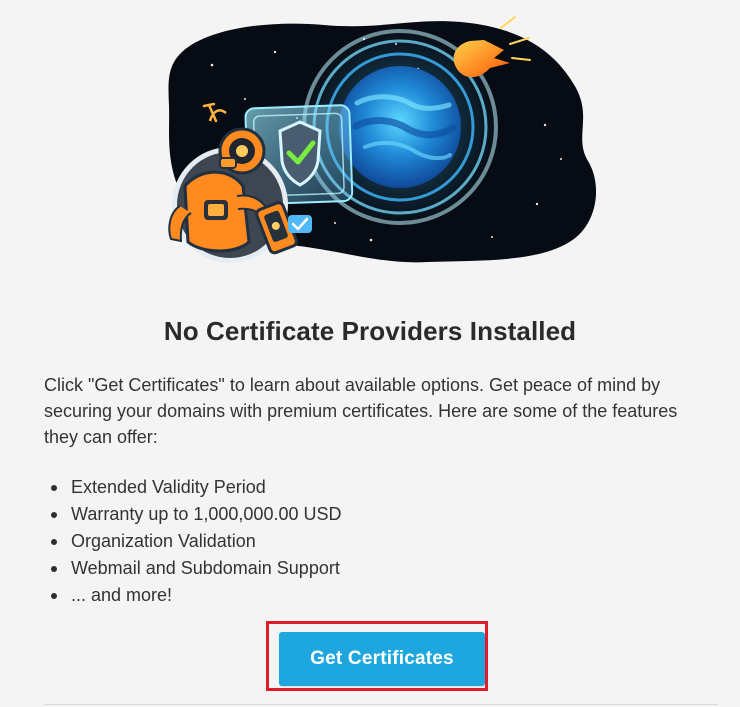 The image size is (740, 707). I want to click on feature-item: Organization Validation, so click(192, 541).